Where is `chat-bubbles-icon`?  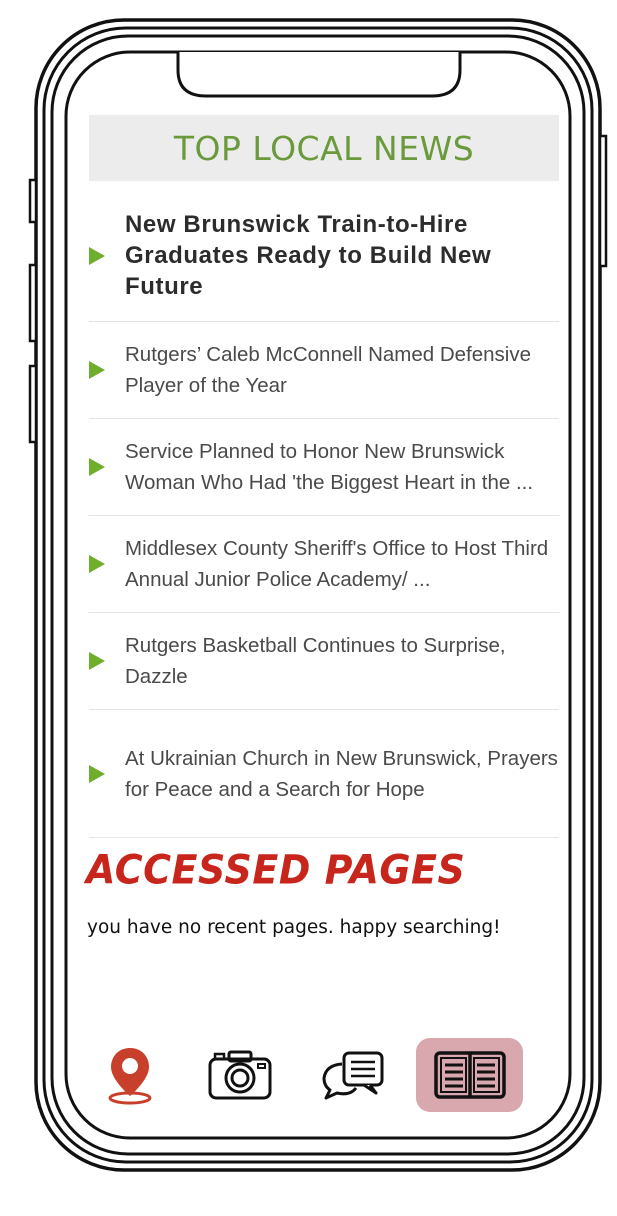
chat-bubbles-icon is located at coordinates (353, 1075).